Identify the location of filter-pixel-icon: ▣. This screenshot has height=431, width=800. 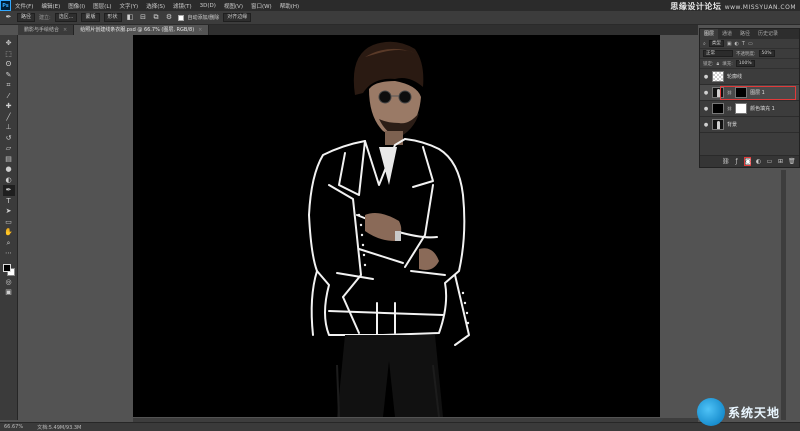
(729, 44).